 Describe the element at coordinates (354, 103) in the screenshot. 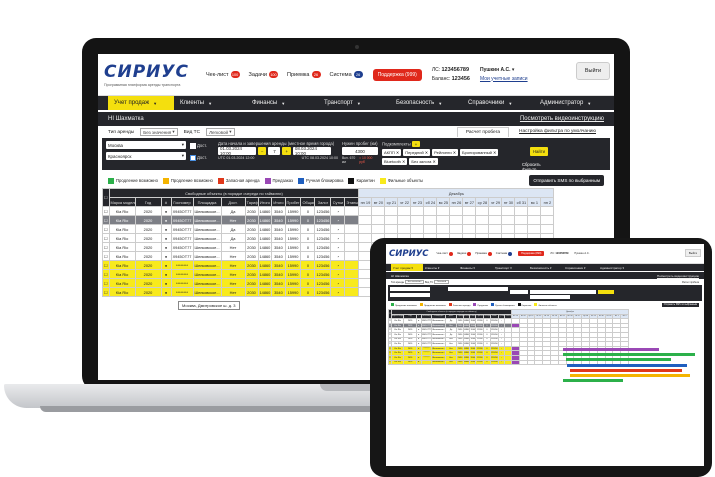

I see `menu-item: Транспорт ▼` at that location.